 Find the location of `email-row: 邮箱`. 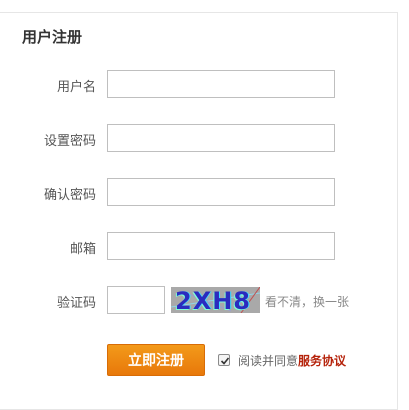

email-row: 邮箱 is located at coordinates (199, 246).